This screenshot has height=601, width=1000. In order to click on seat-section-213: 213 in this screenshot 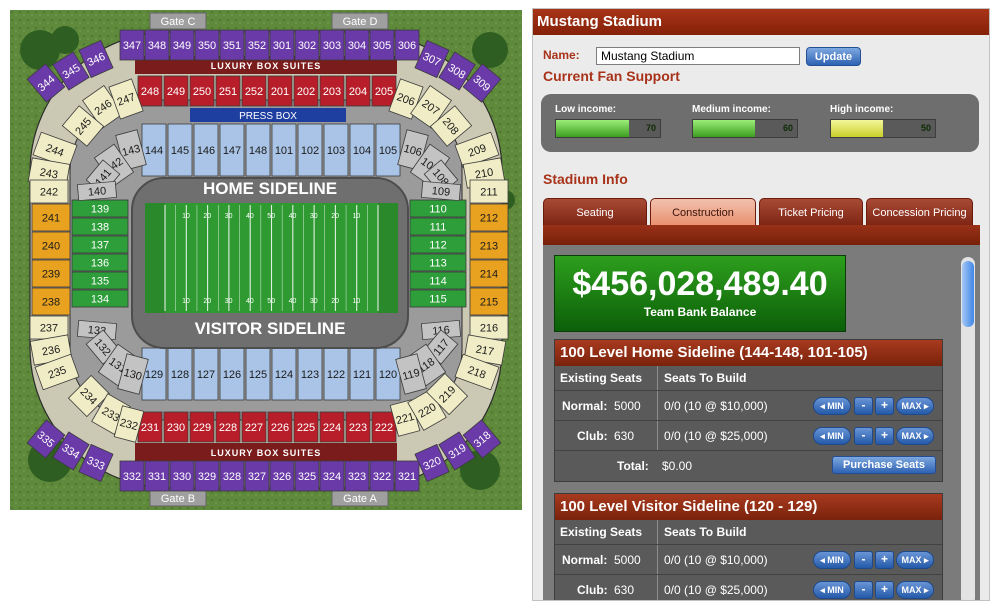, I will do `click(489, 245)`.